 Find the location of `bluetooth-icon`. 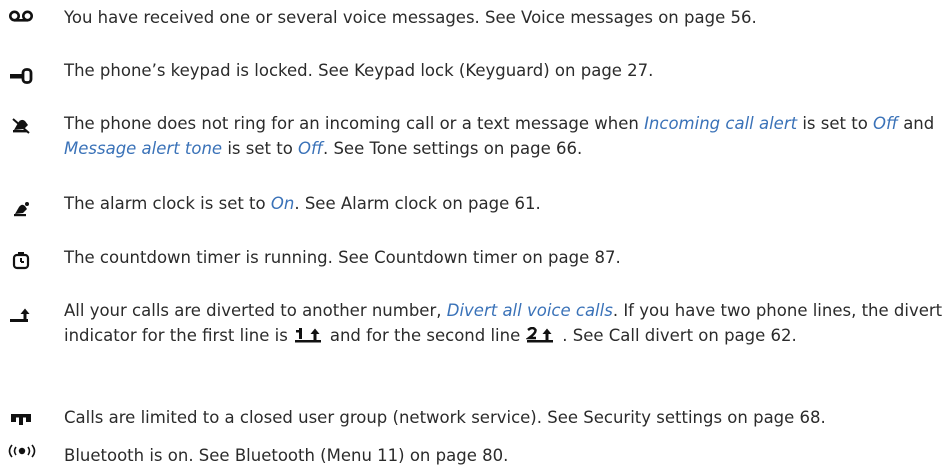

bluetooth-icon is located at coordinates (22, 451).